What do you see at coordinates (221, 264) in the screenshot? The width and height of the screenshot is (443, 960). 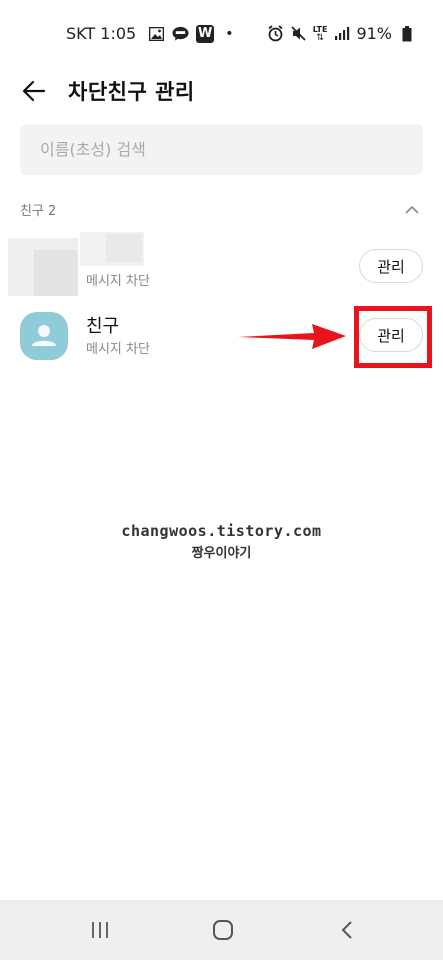 I see `blocked-friend-row: 메시지 차단 관리` at bounding box center [221, 264].